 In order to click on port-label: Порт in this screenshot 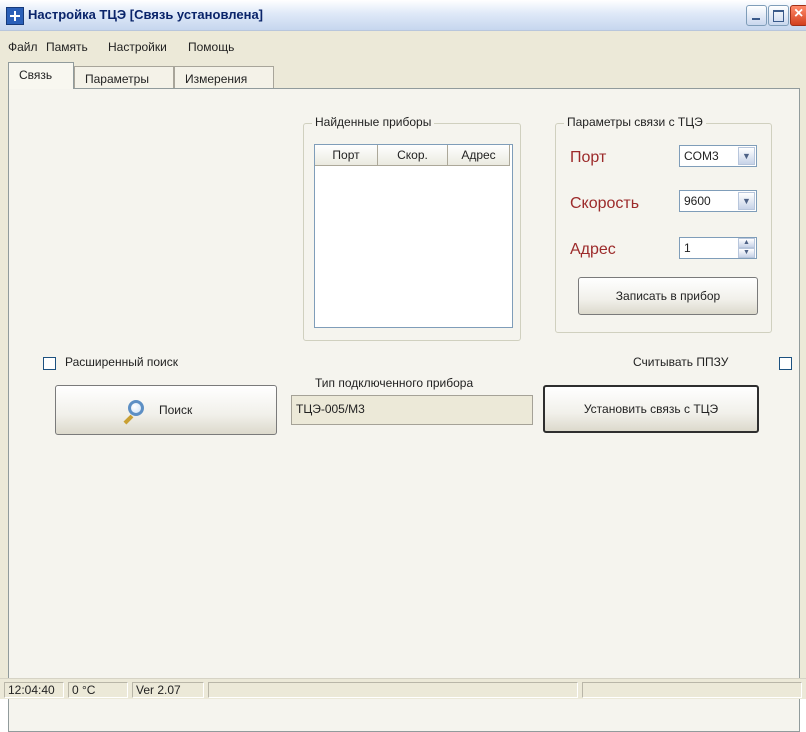, I will do `click(588, 157)`.